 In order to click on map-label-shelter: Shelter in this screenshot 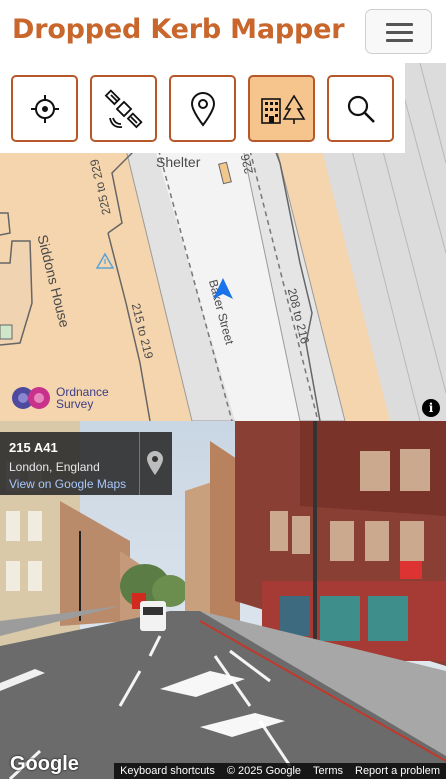, I will do `click(178, 162)`.